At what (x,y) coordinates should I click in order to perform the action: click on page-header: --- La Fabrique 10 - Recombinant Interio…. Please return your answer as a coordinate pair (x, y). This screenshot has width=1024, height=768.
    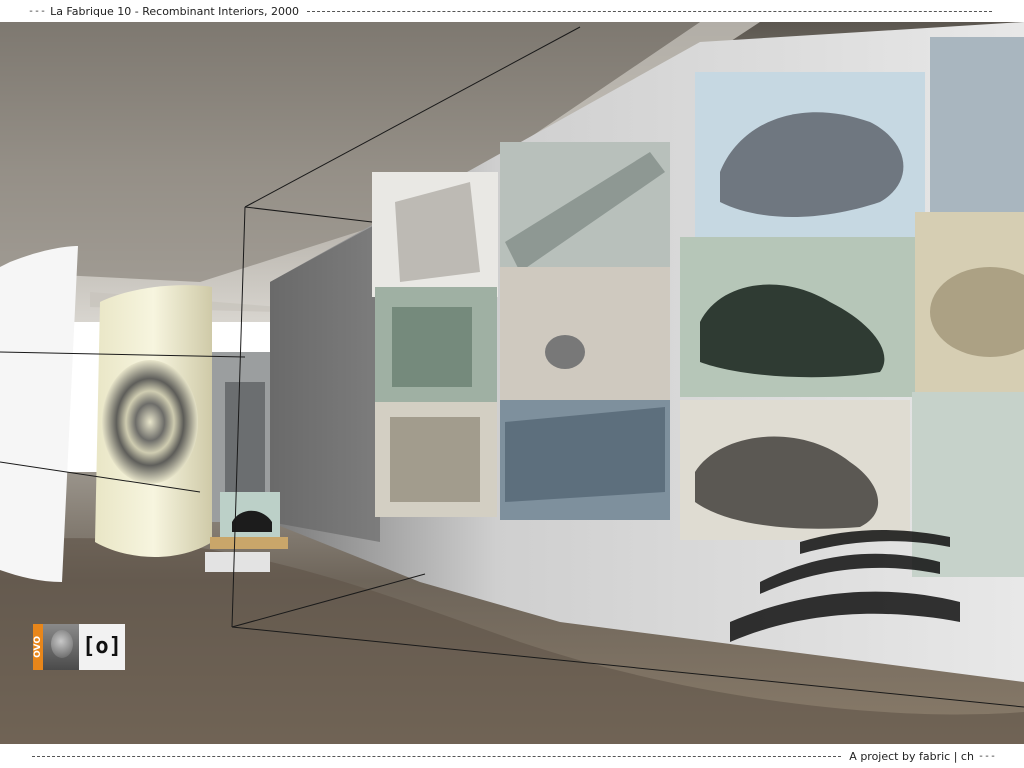
    Looking at the image, I should click on (512, 11).